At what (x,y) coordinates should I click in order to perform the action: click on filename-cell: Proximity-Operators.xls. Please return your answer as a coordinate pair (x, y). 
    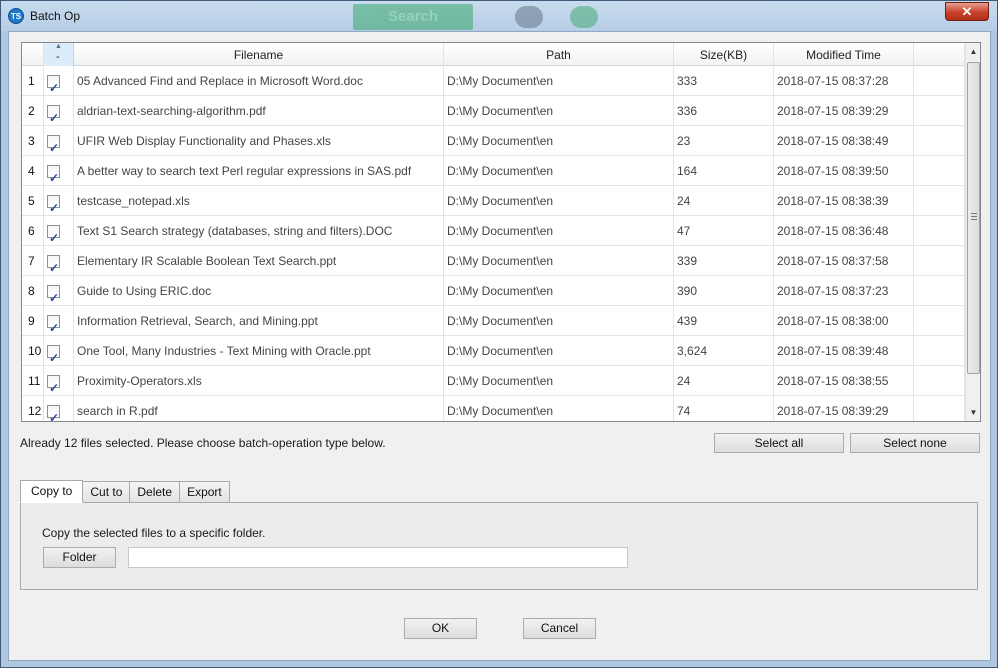
    Looking at the image, I should click on (259, 381).